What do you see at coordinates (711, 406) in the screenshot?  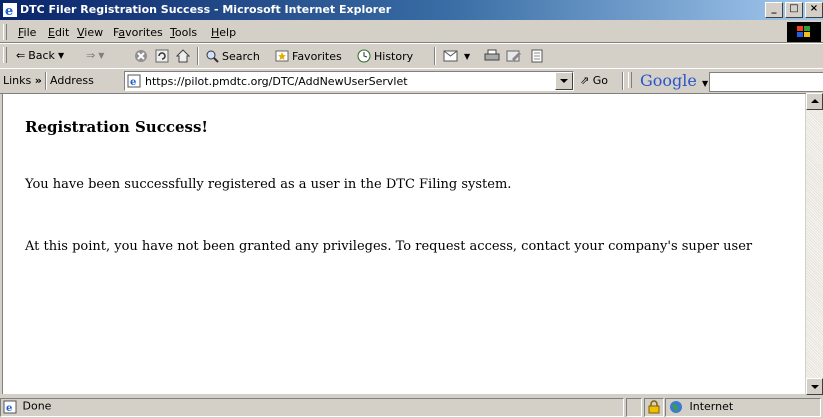 I see `zone-label: Internet` at bounding box center [711, 406].